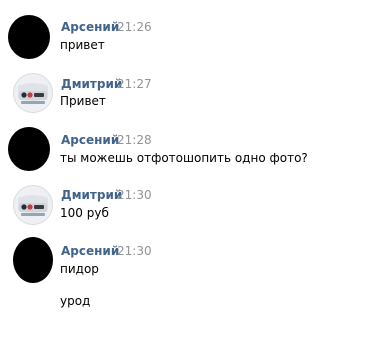 Image resolution: width=389 pixels, height=341 pixels. I want to click on message-time: 21:26, so click(134, 27).